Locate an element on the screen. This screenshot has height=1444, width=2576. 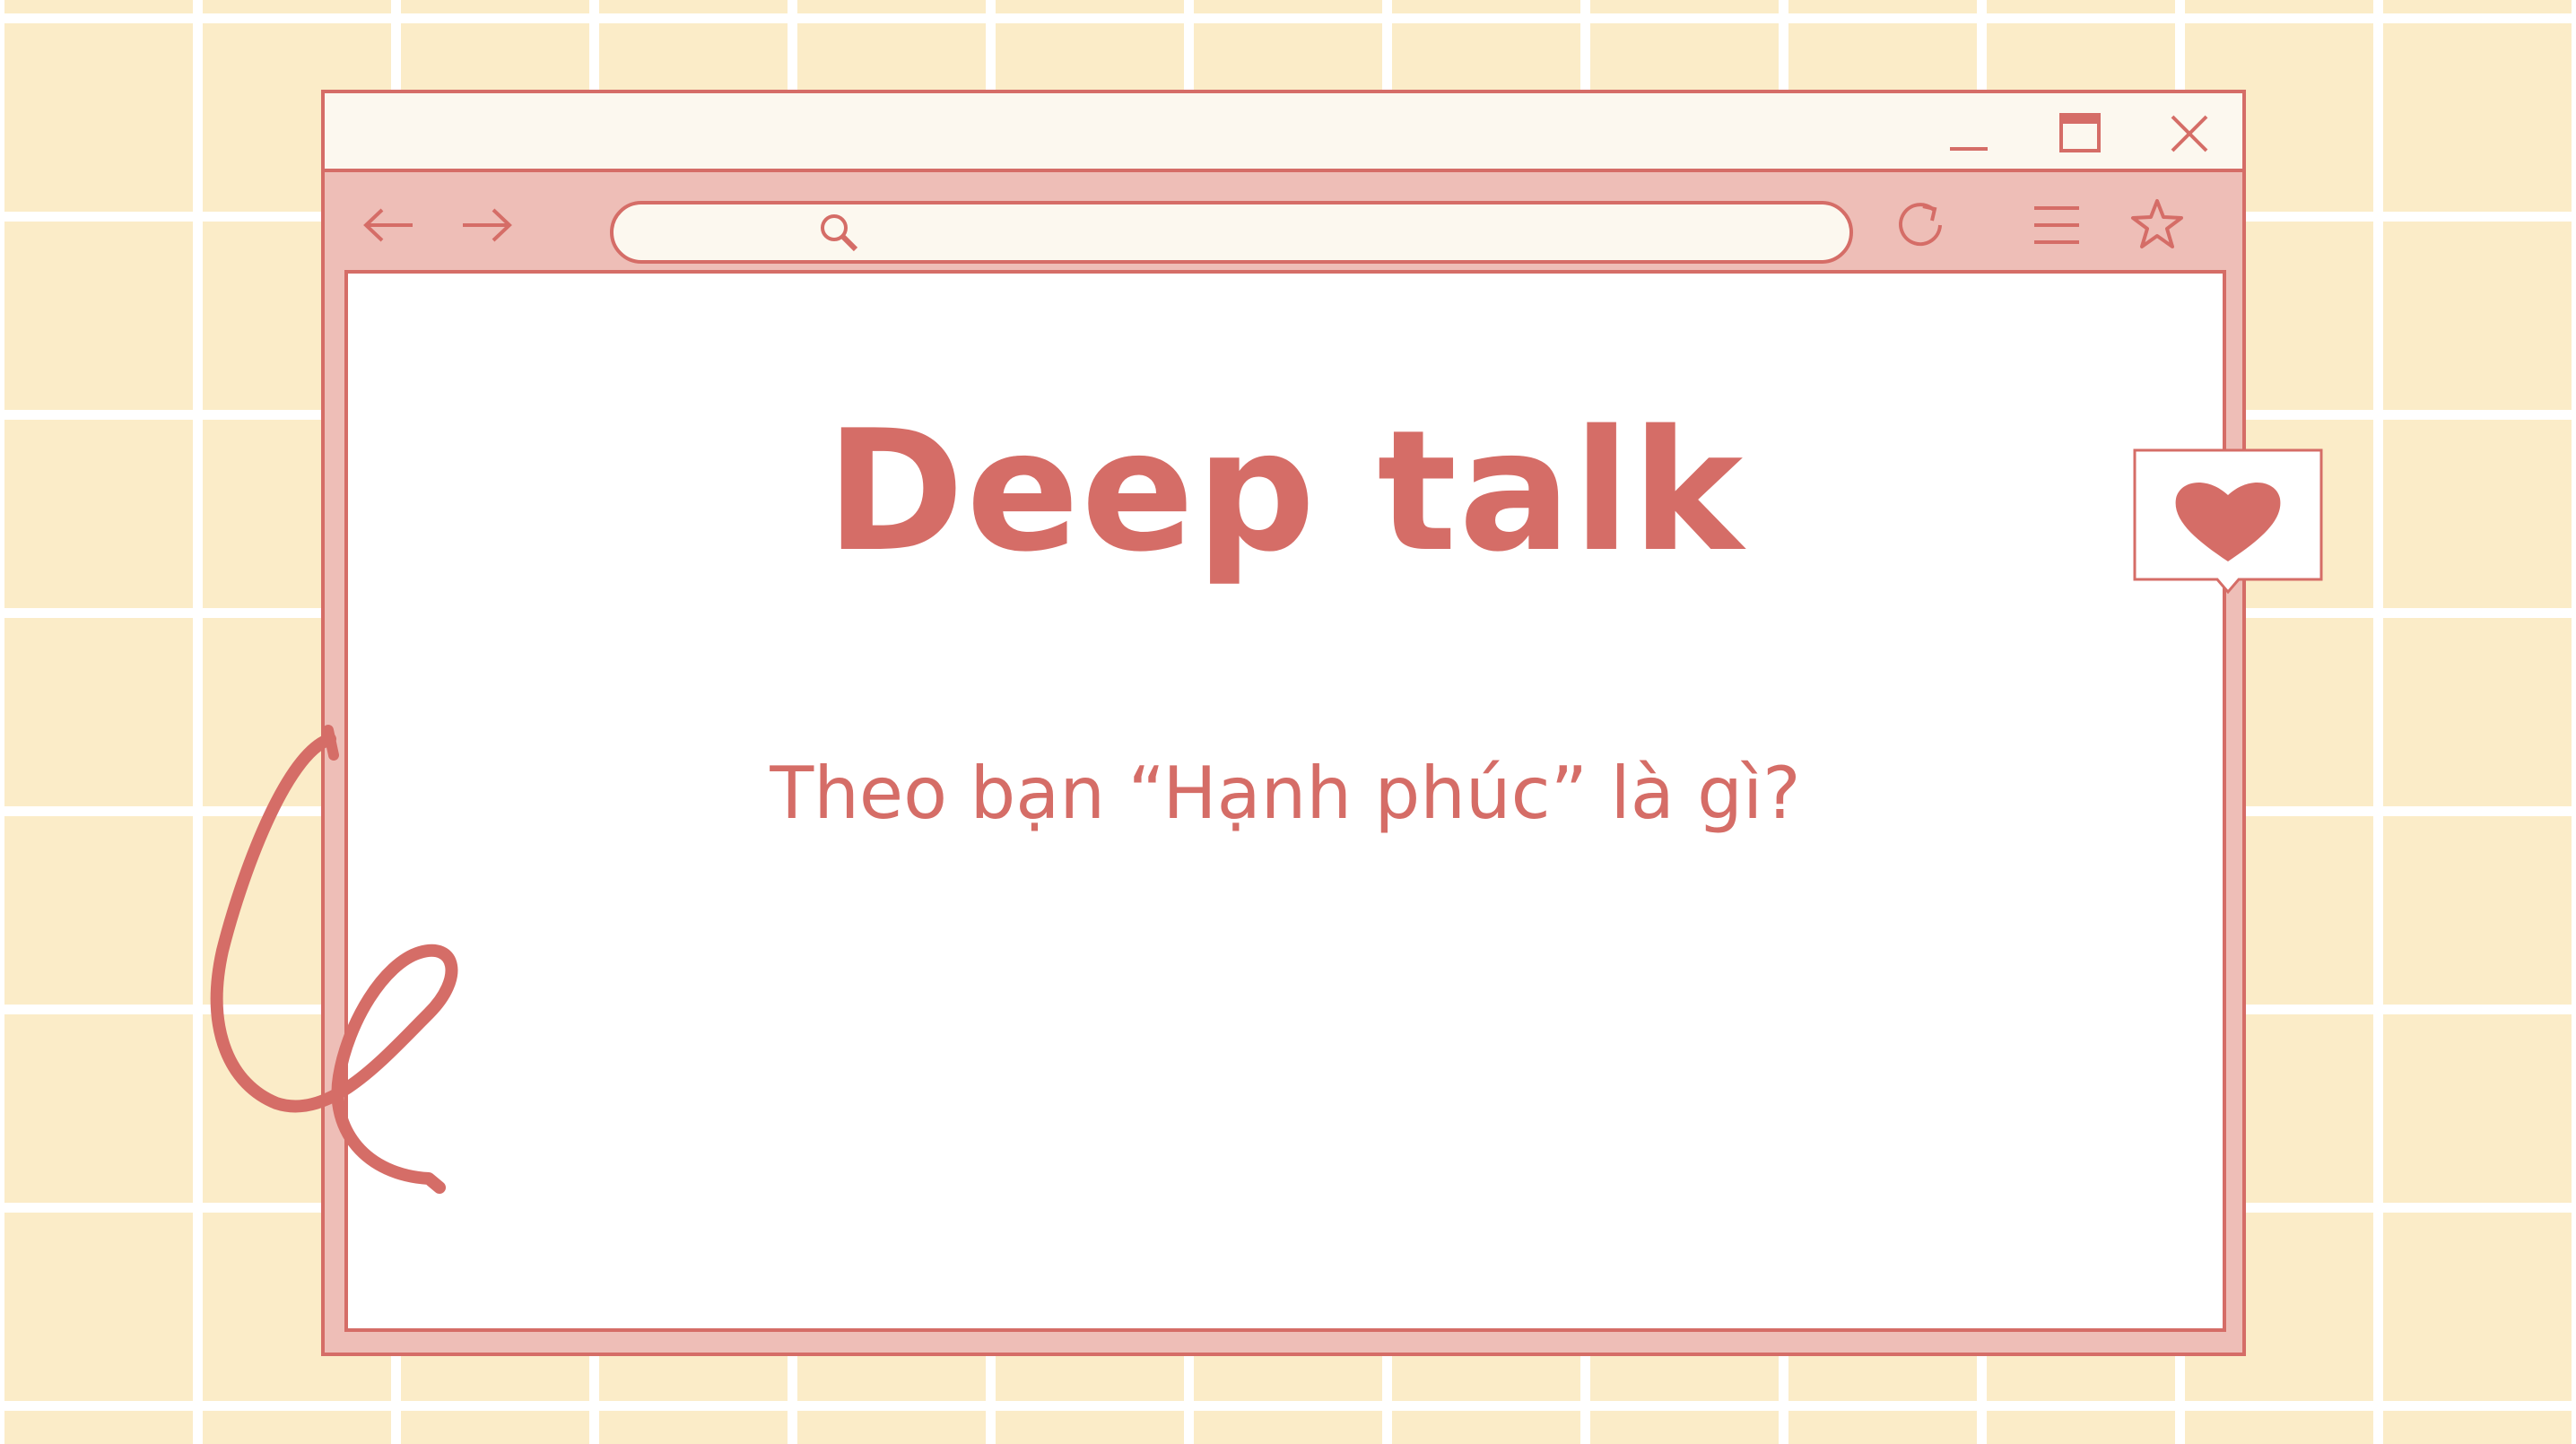
hamburger-menu-icon is located at coordinates (2056, 225).